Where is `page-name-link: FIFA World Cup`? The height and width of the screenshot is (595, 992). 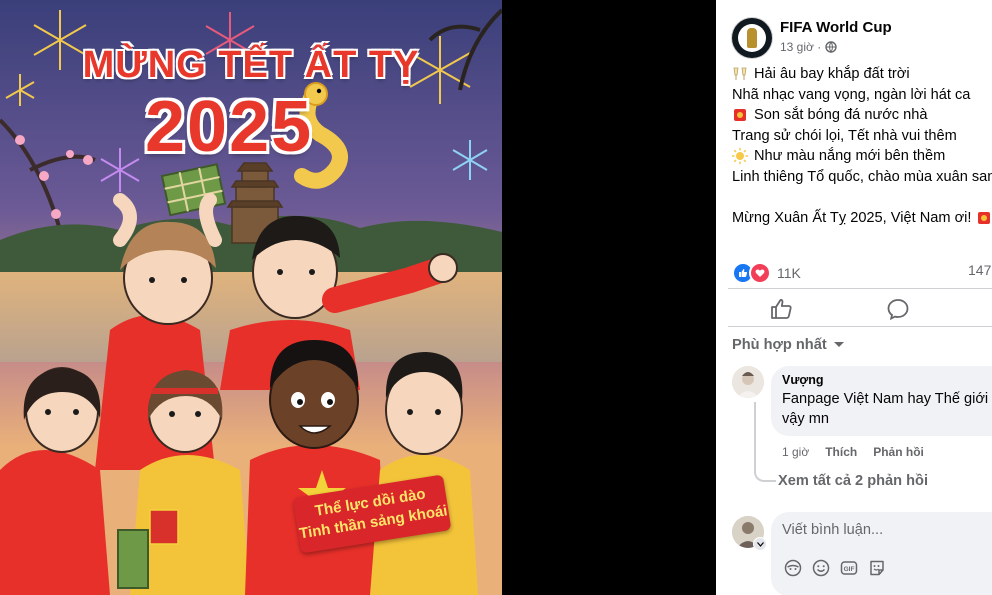
page-name-link: FIFA World Cup is located at coordinates (836, 27).